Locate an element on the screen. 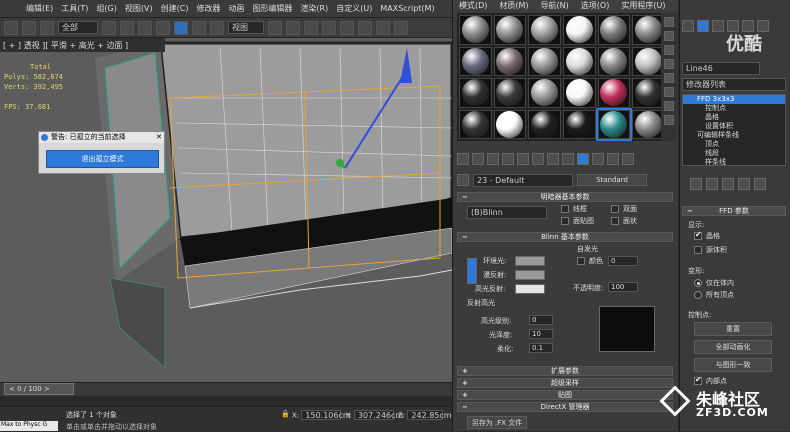 The width and height of the screenshot is (790, 432). conform-to-shape-button: 与图形一致 is located at coordinates (733, 365).